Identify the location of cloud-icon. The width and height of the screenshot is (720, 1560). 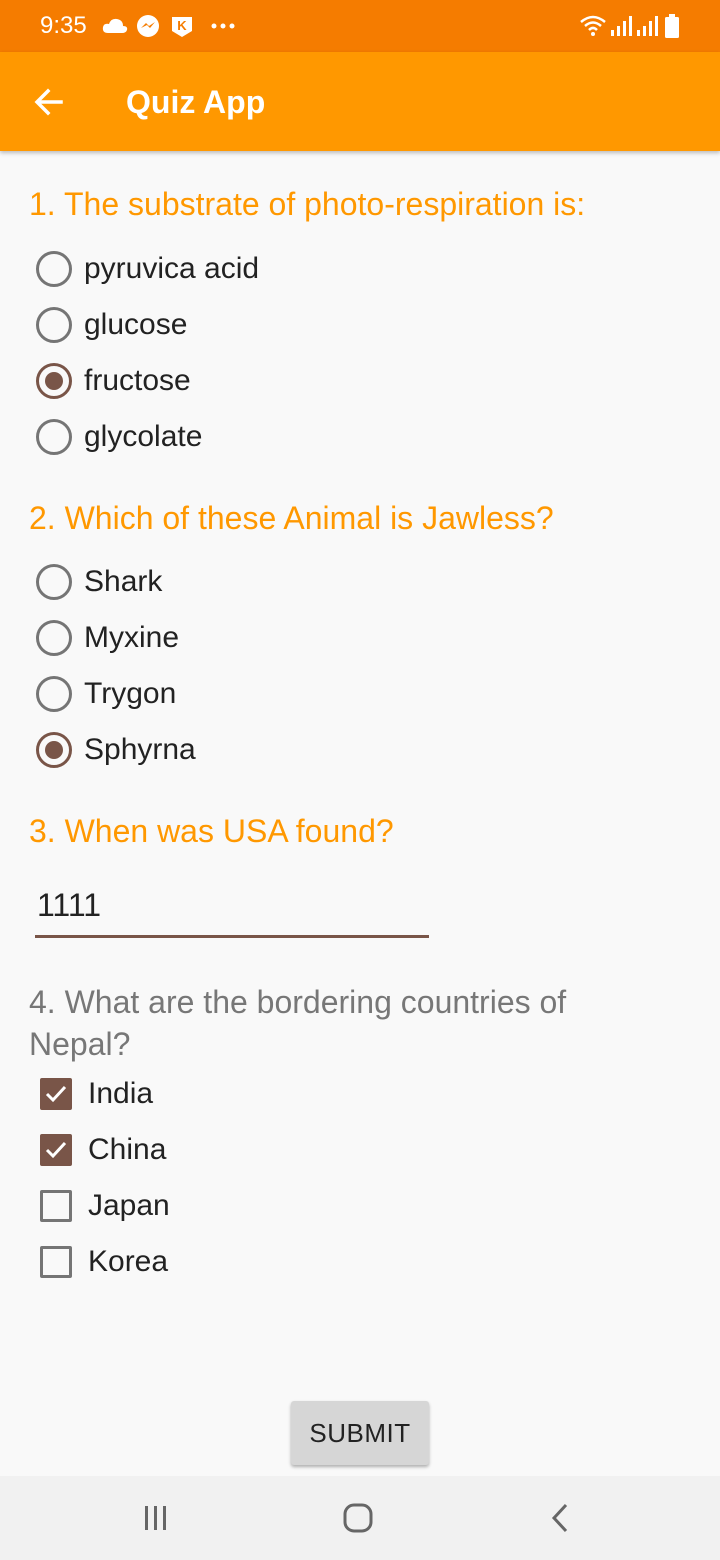
(115, 26).